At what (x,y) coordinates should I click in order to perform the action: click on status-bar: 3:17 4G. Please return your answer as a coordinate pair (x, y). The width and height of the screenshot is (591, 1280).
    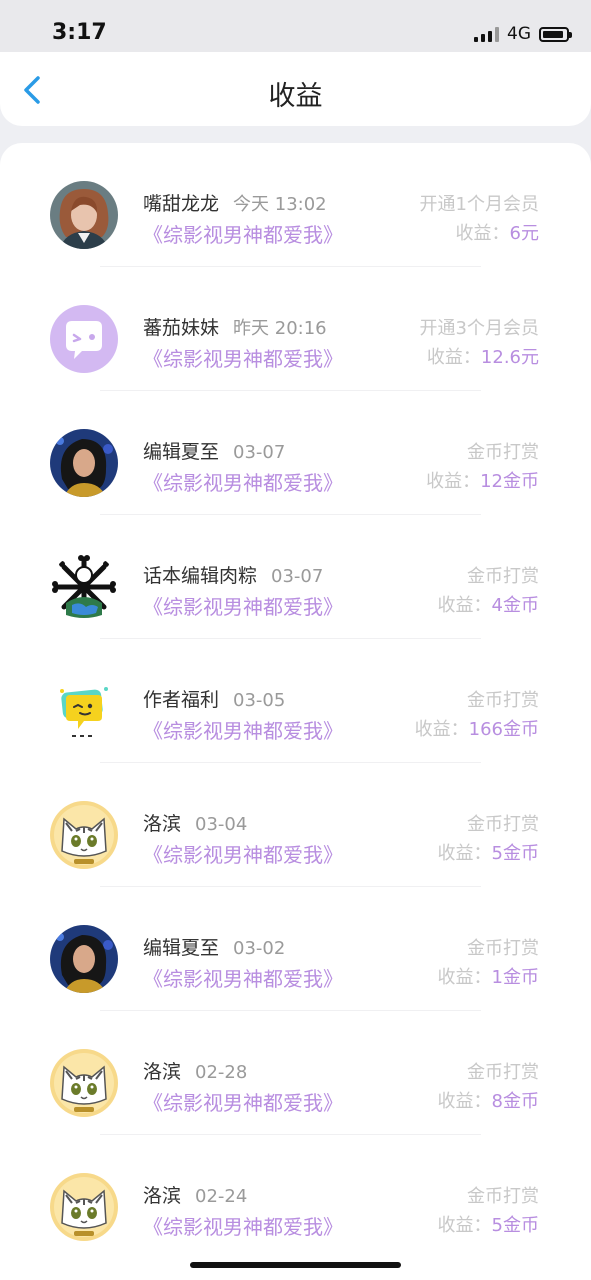
    Looking at the image, I should click on (295, 26).